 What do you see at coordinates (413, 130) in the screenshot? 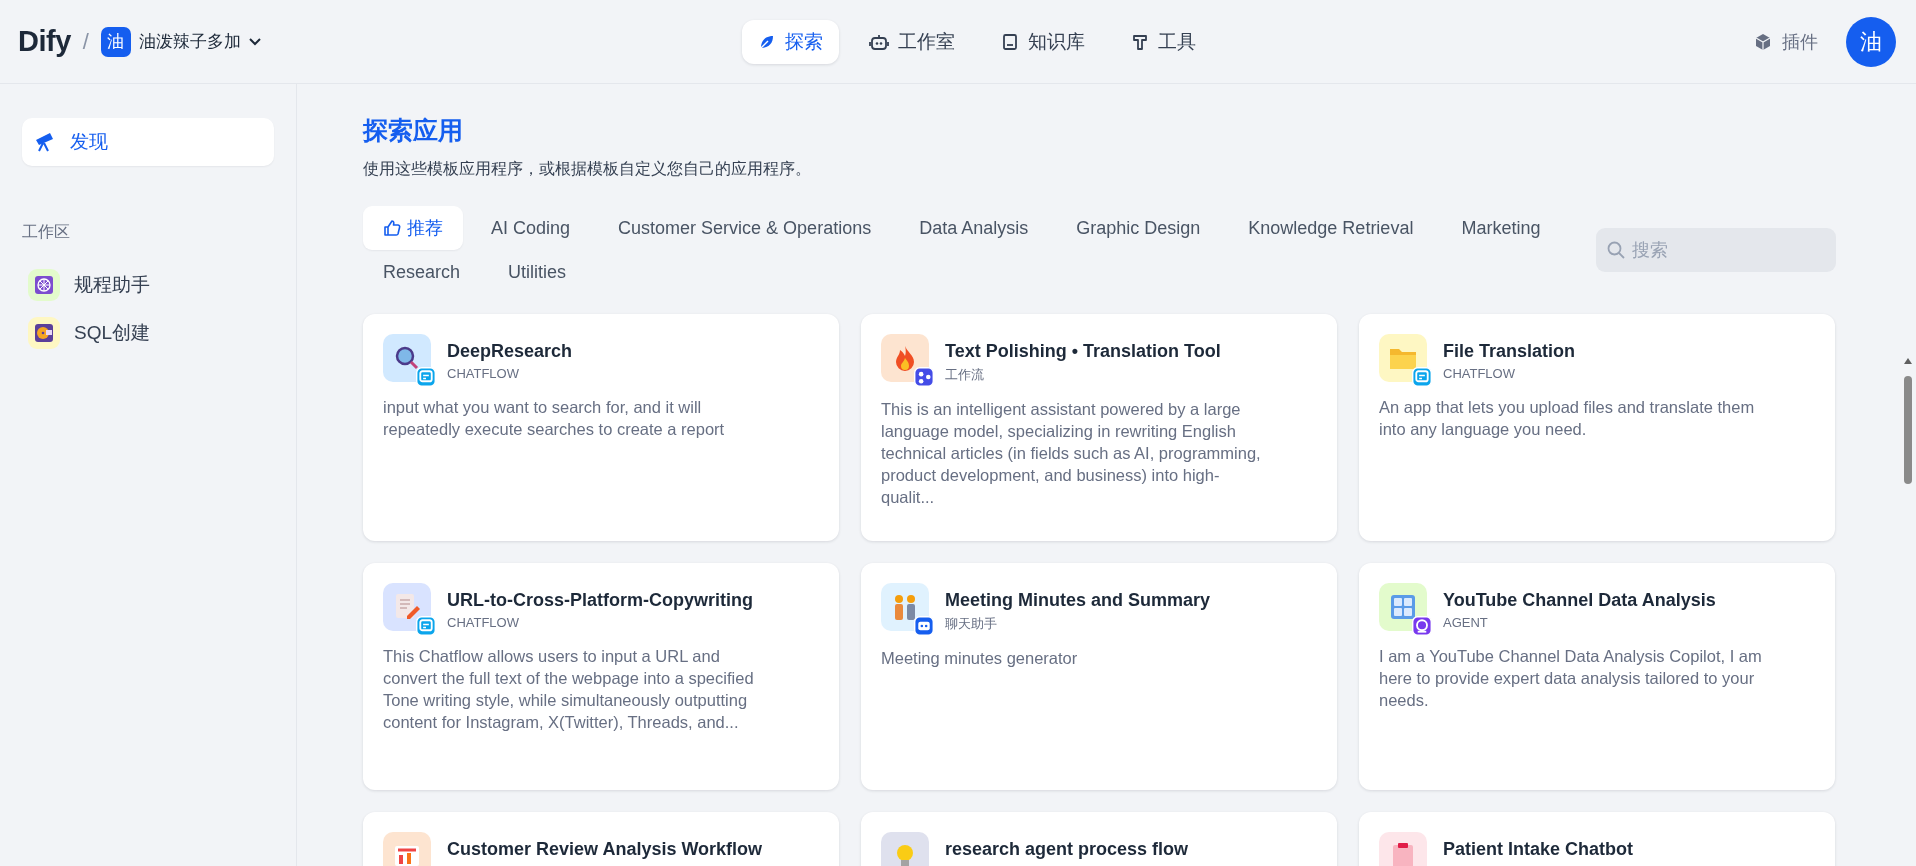
I see `page-title: 探索应用` at bounding box center [413, 130].